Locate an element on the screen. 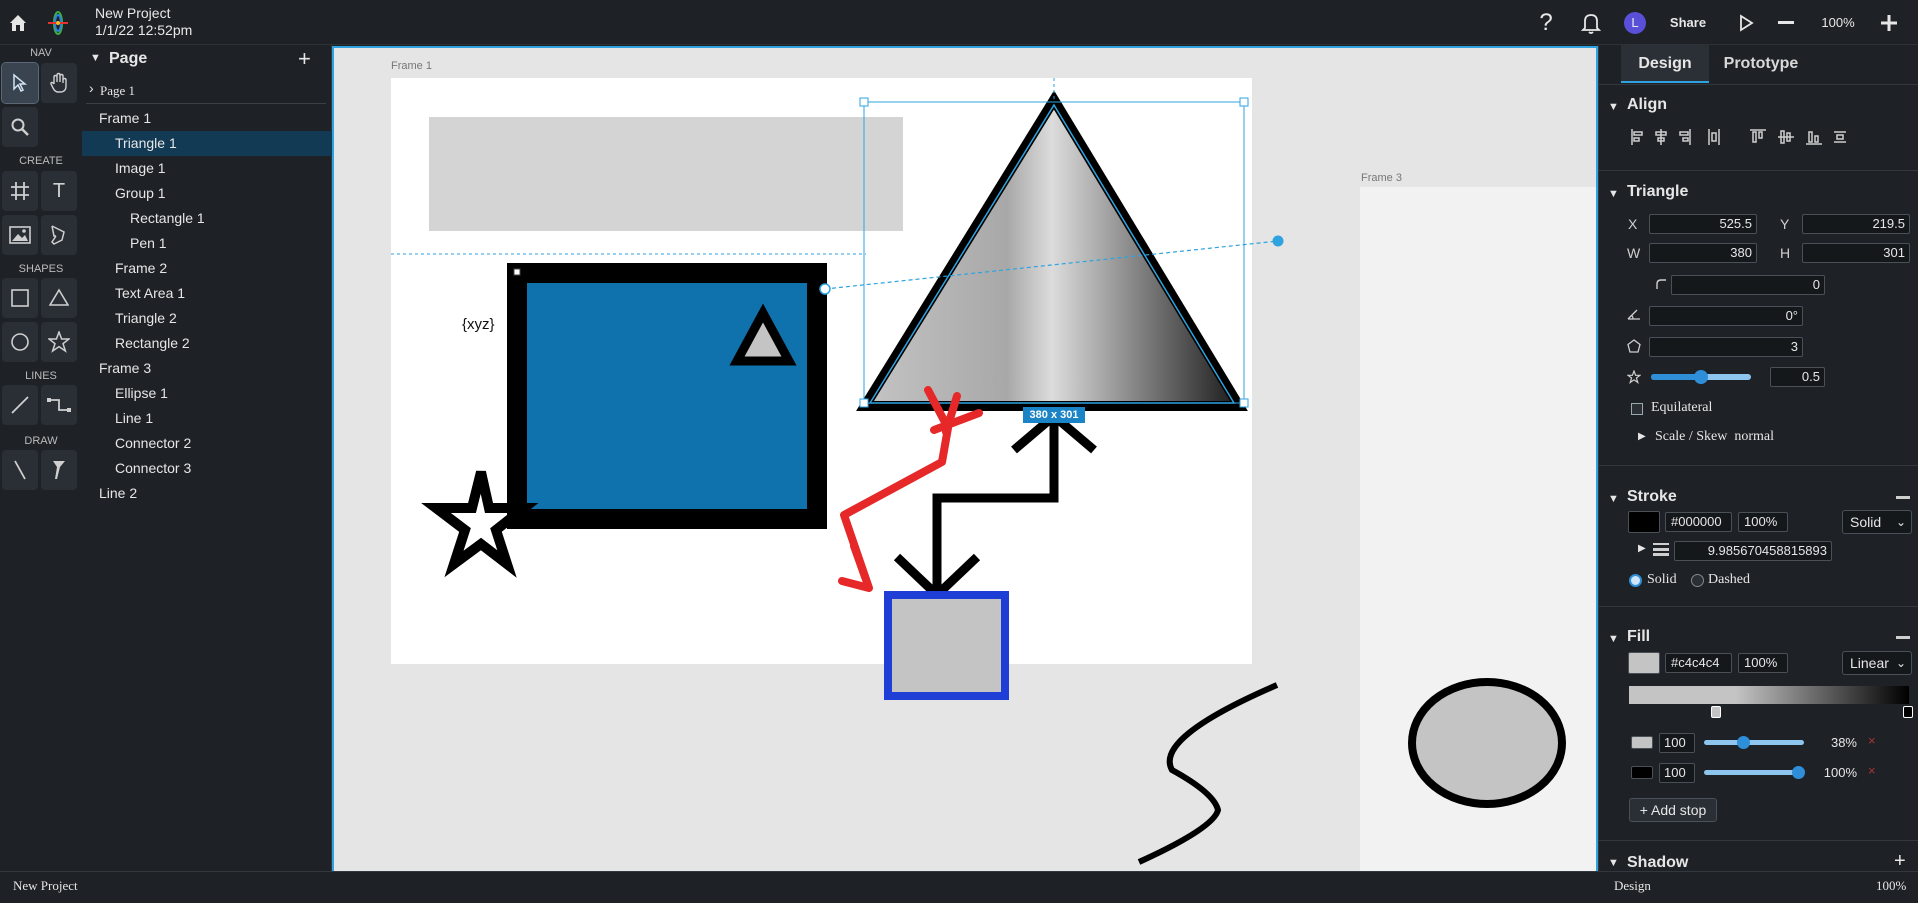  stroke-width-field: 9.985670458815893 is located at coordinates (1753, 551).